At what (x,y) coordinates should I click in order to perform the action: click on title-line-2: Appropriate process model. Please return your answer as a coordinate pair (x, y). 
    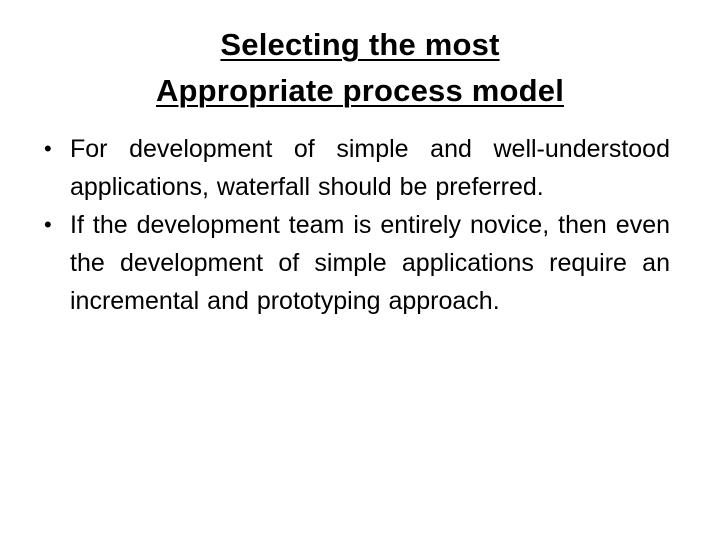
    Looking at the image, I should click on (360, 90).